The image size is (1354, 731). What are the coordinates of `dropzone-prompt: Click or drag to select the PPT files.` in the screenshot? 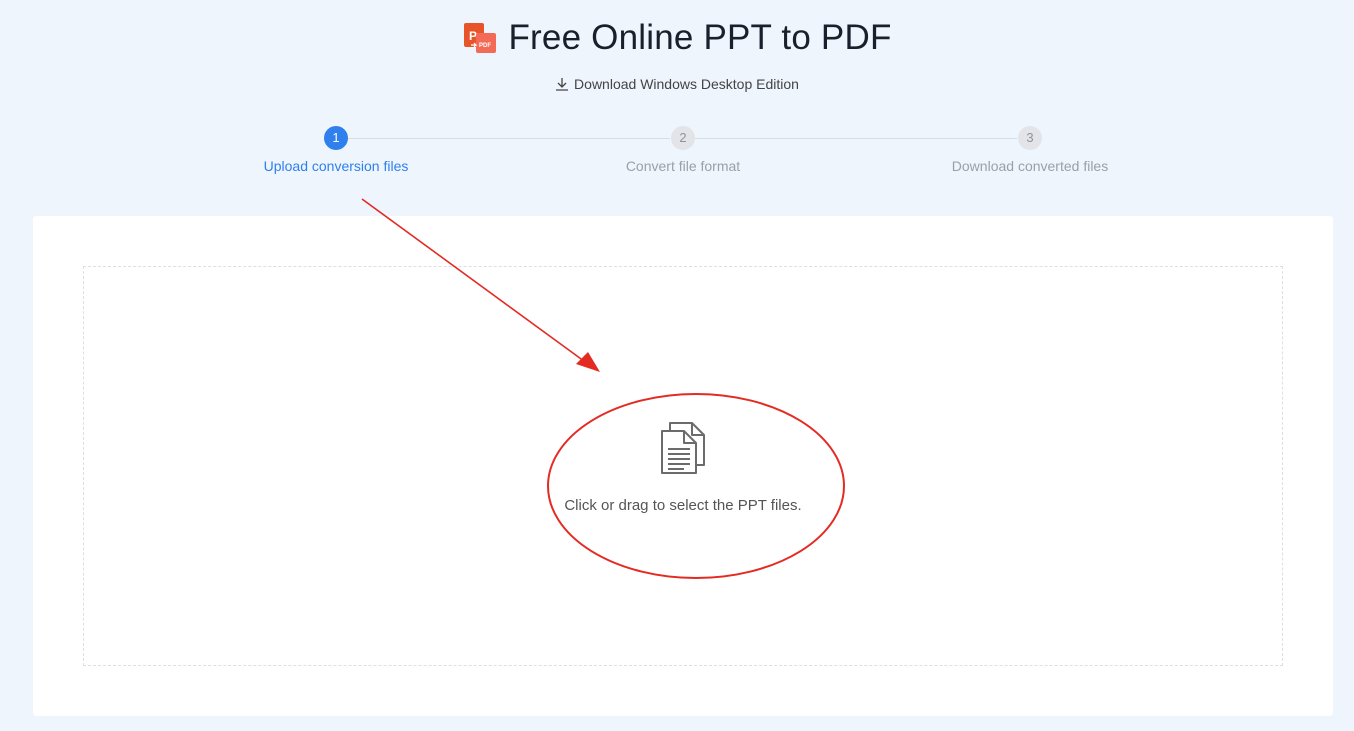 It's located at (683, 505).